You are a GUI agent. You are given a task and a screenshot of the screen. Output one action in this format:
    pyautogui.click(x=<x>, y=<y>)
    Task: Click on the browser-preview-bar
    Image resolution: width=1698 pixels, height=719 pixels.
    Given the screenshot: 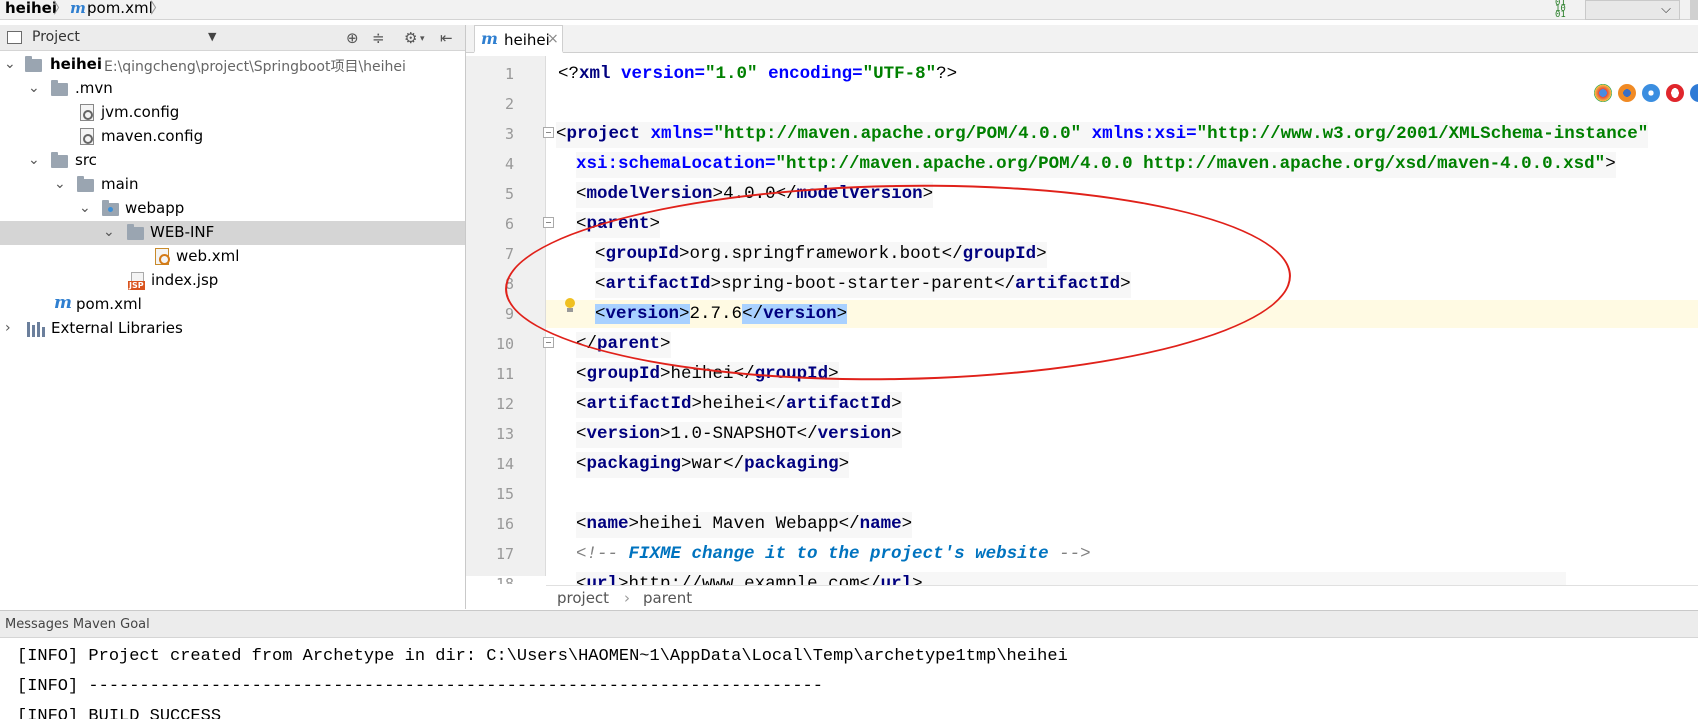 What is the action you would take?
    pyautogui.click(x=1646, y=94)
    